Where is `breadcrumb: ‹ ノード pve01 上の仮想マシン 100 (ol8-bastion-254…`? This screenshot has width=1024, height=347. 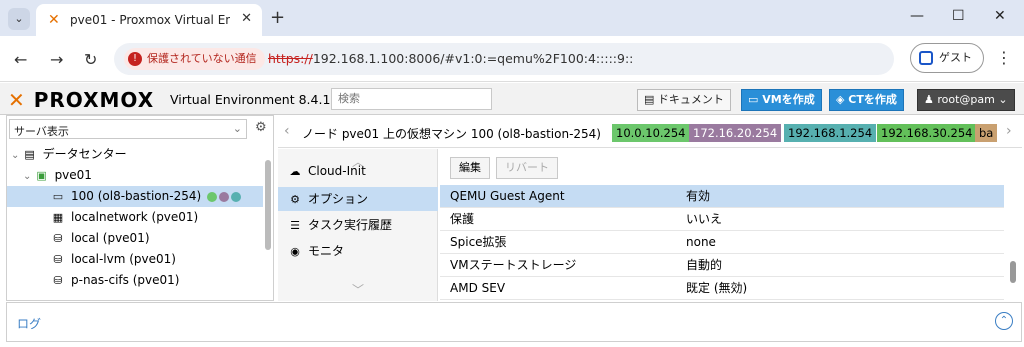
breadcrumb: ‹ ノード pve01 上の仮想マシン 100 (ol8-bastion-254… is located at coordinates (650, 131).